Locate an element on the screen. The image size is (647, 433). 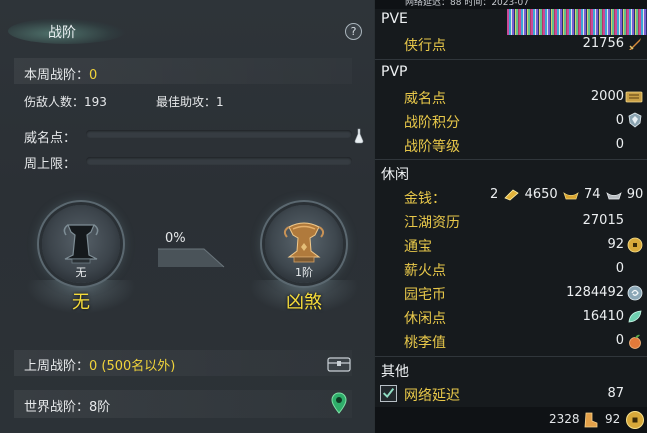
item-value-xinhuo: 0 is located at coordinates (619, 268).